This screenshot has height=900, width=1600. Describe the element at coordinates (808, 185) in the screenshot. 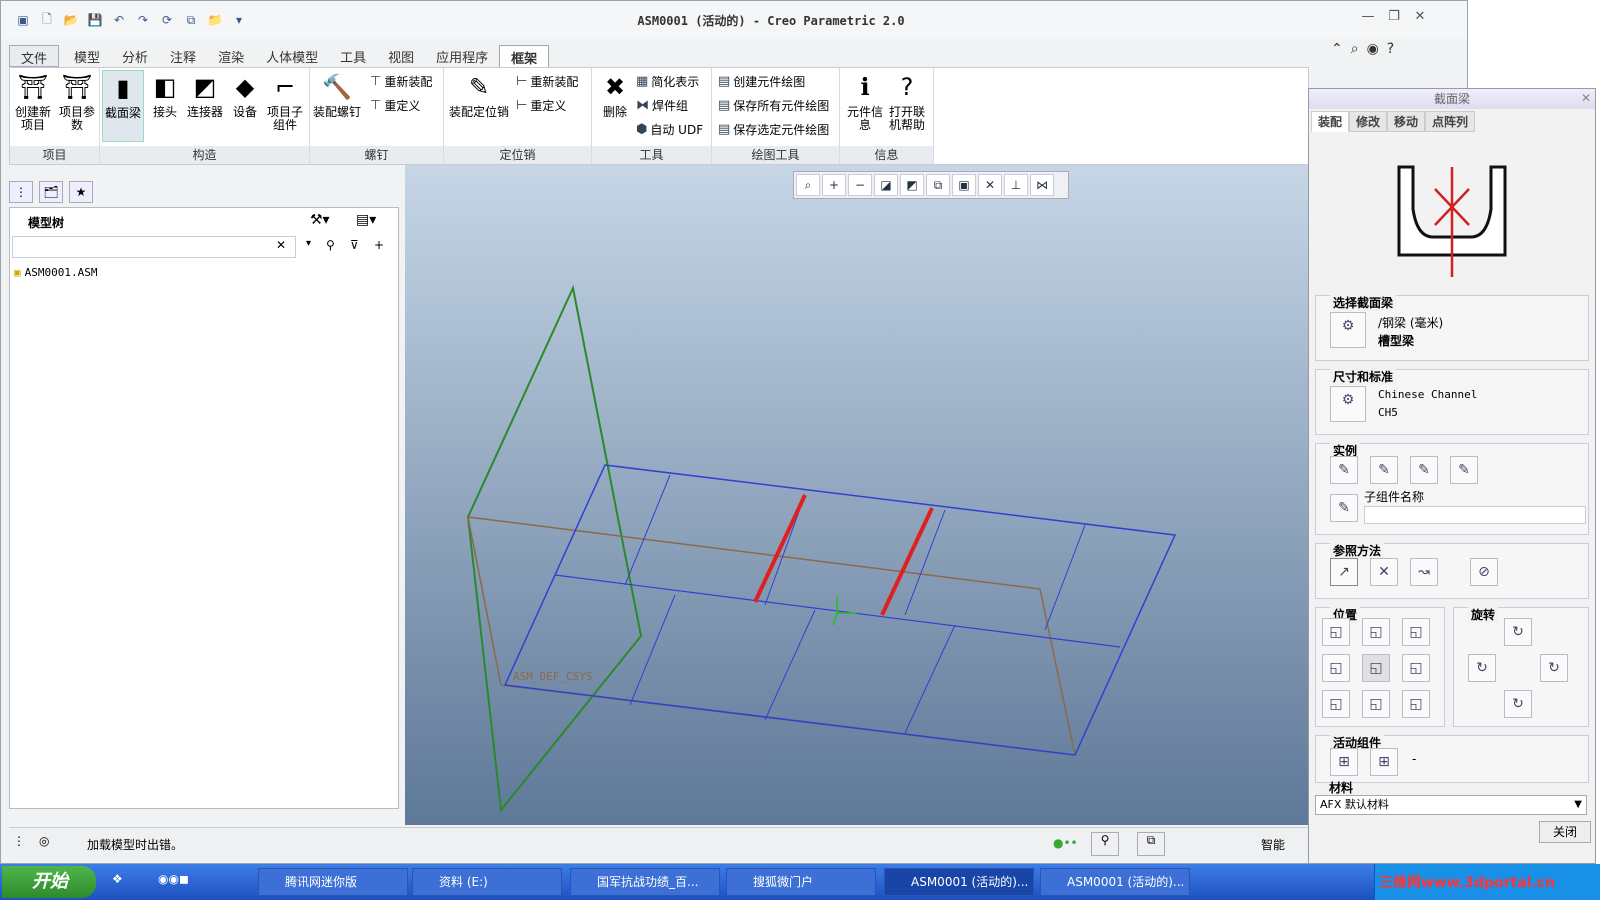

I see `refit-icon: ⌕` at that location.